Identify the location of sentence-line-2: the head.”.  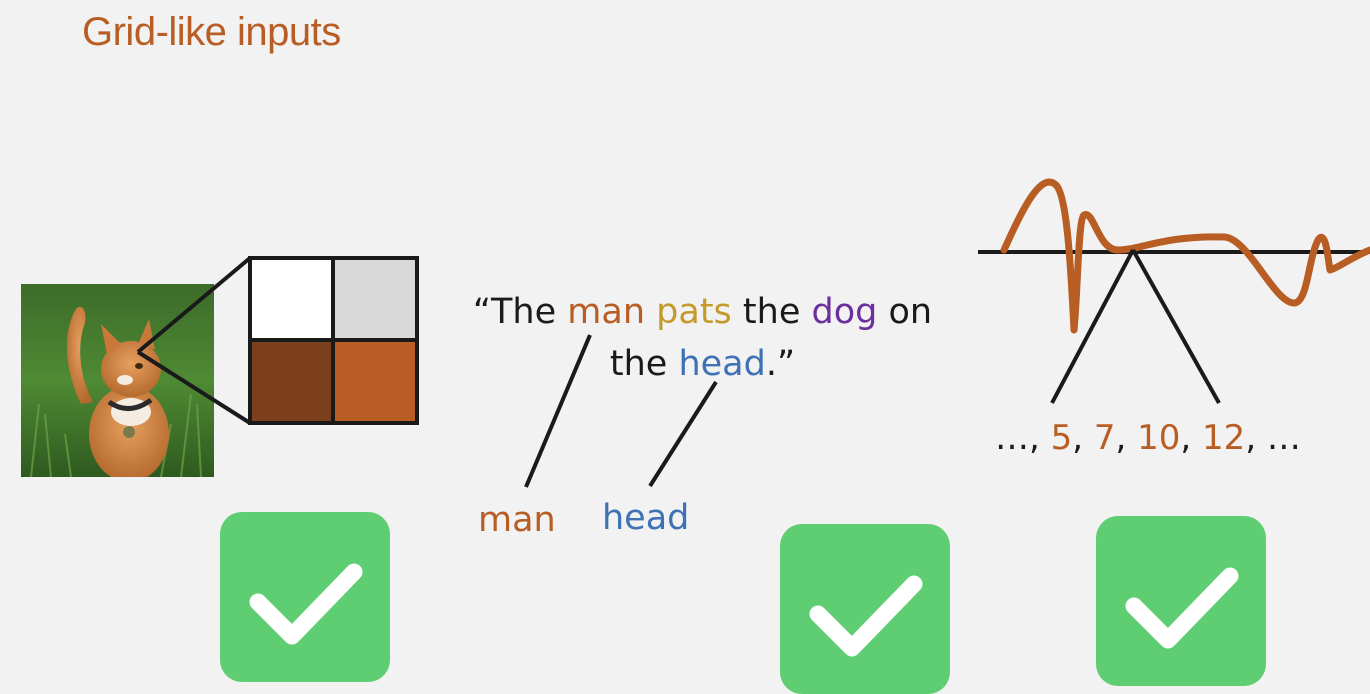
(702, 364).